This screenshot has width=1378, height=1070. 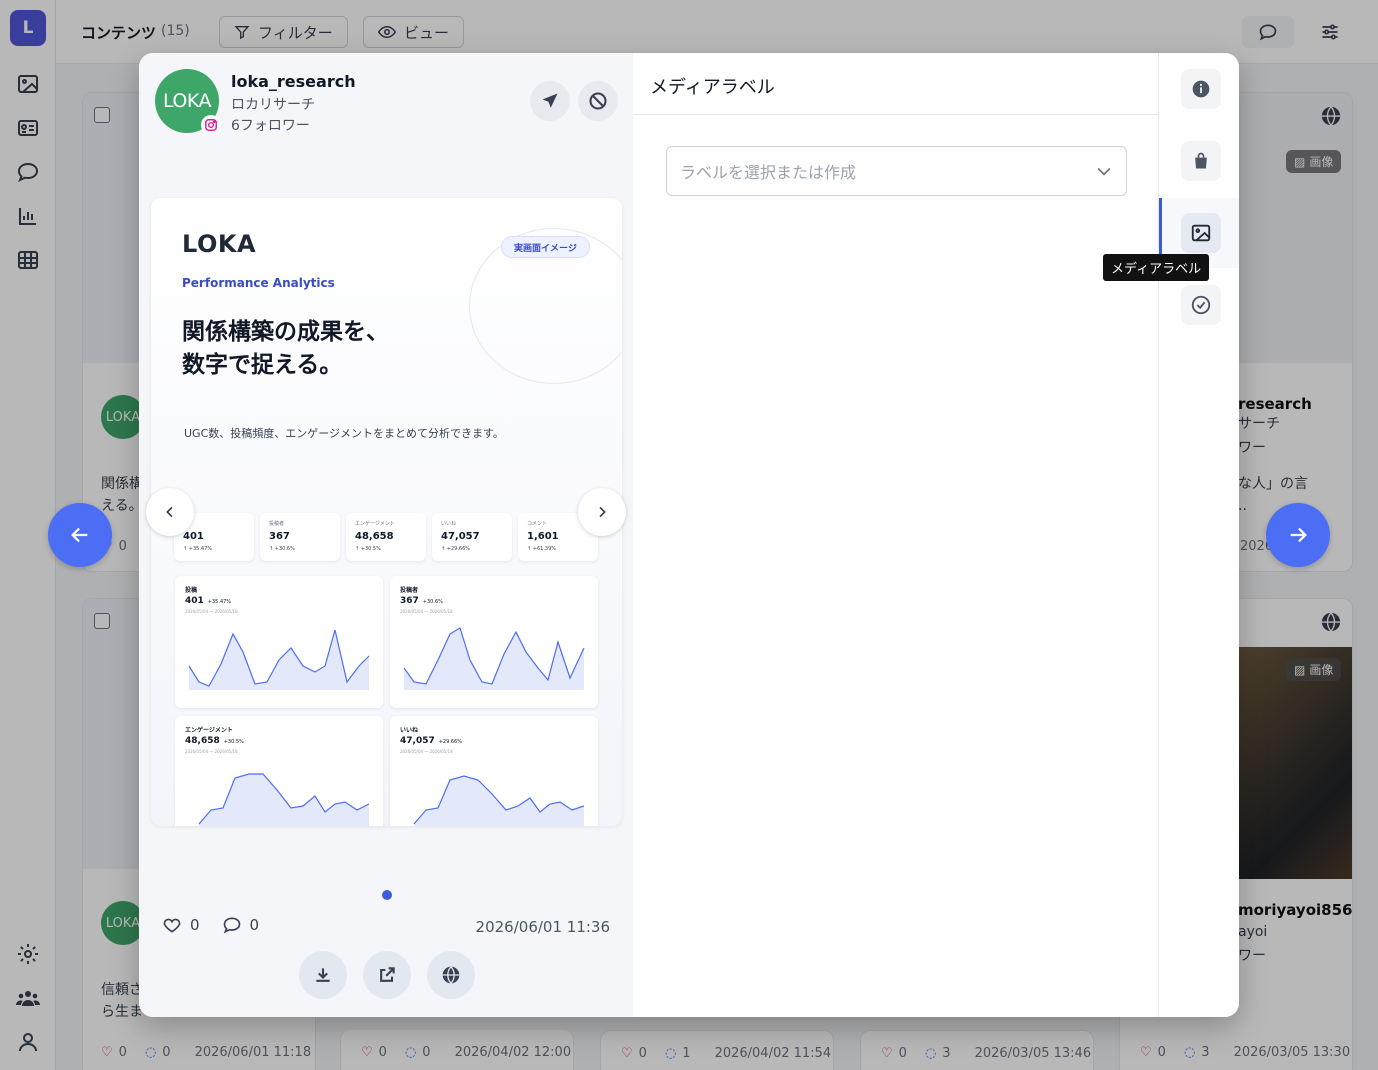 I want to click on media-subtitle: Performance Analytics, so click(x=258, y=283).